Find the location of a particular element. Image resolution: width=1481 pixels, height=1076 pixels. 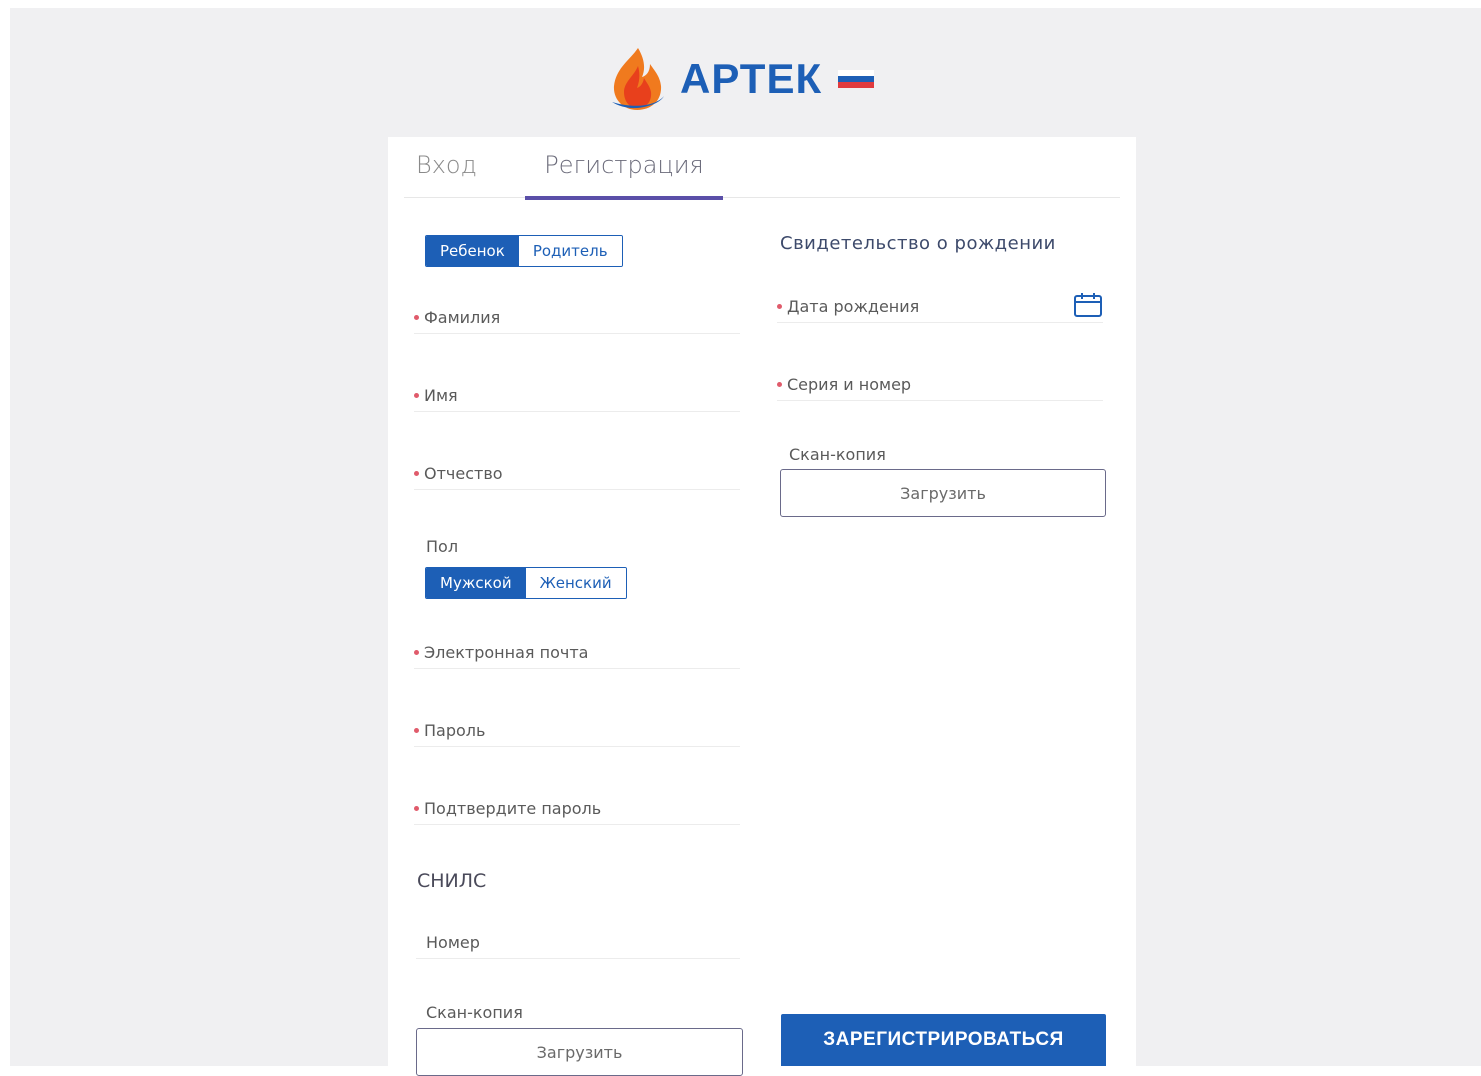

snils-upload-button: Загрузить is located at coordinates (579, 1052).